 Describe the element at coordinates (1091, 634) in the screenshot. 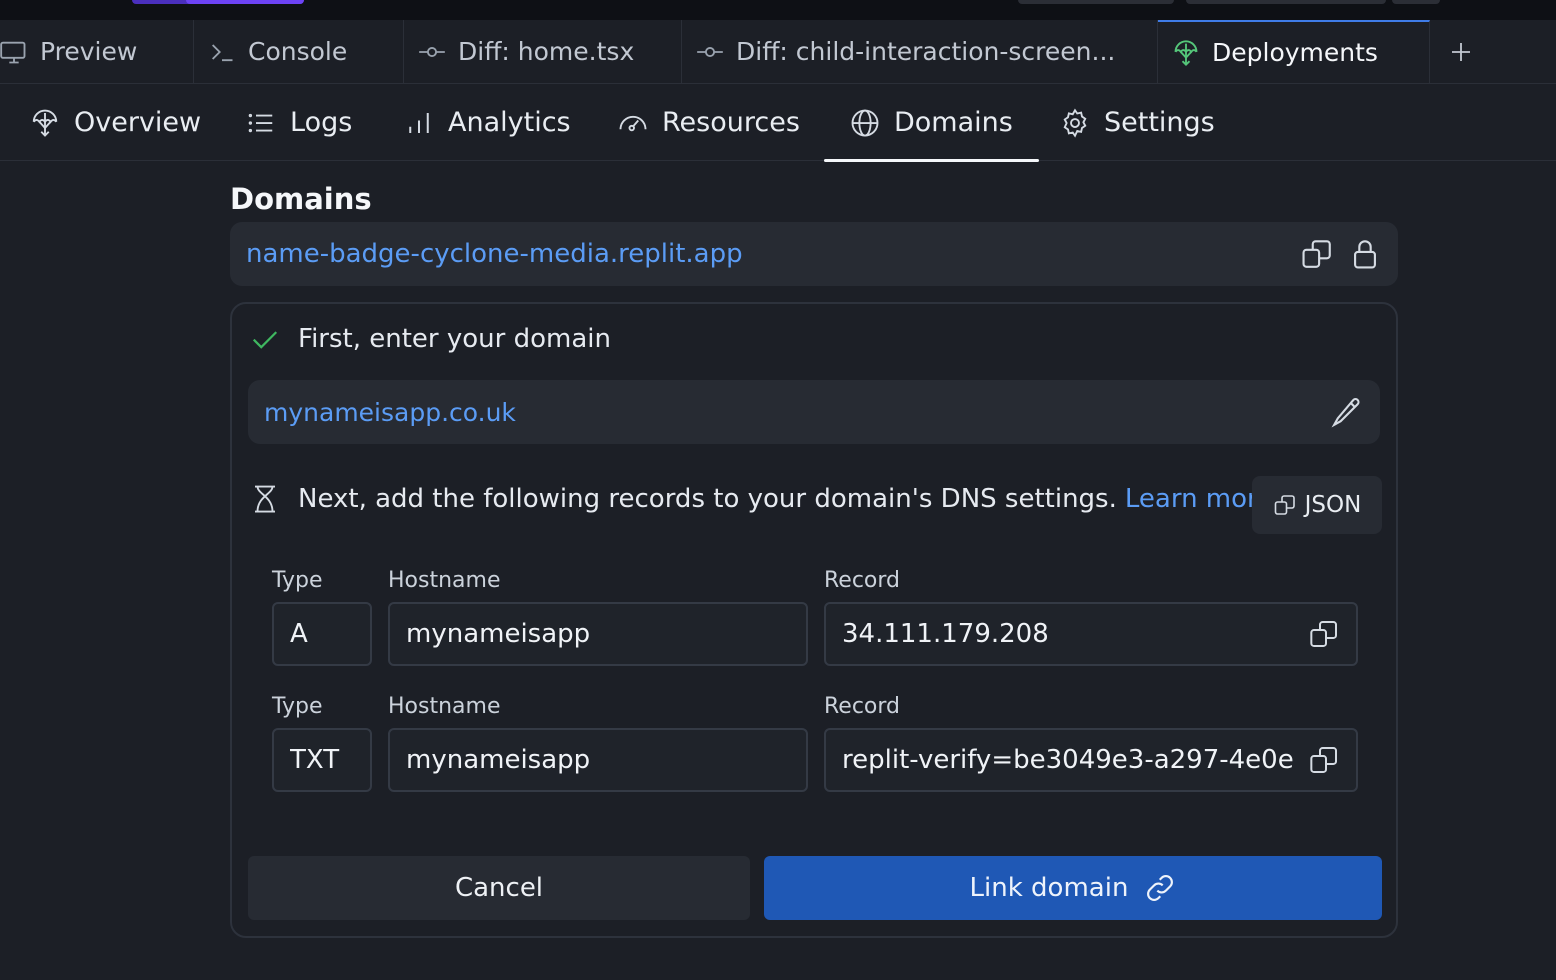

I see `record-value-field: 34.111.179.208` at that location.